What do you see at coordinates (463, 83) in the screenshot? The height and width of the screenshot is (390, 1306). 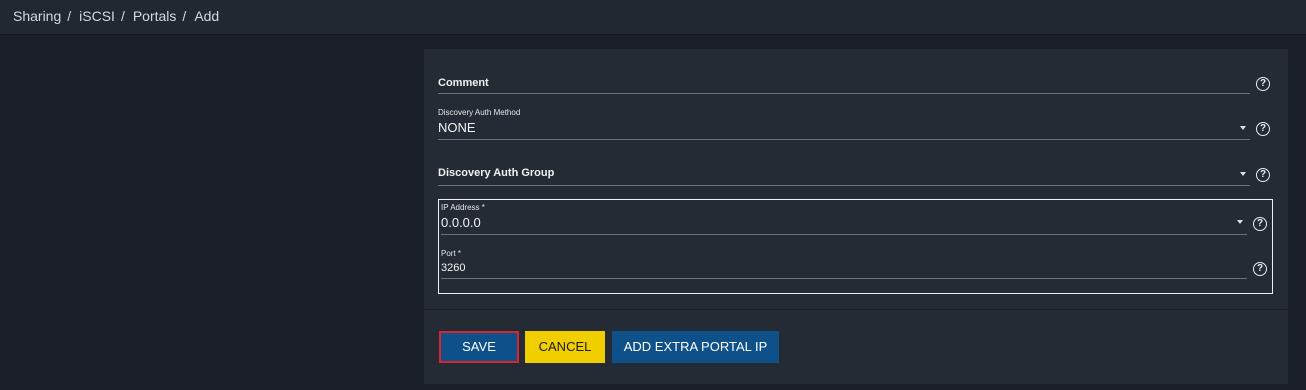 I see `comment-label: Comment` at bounding box center [463, 83].